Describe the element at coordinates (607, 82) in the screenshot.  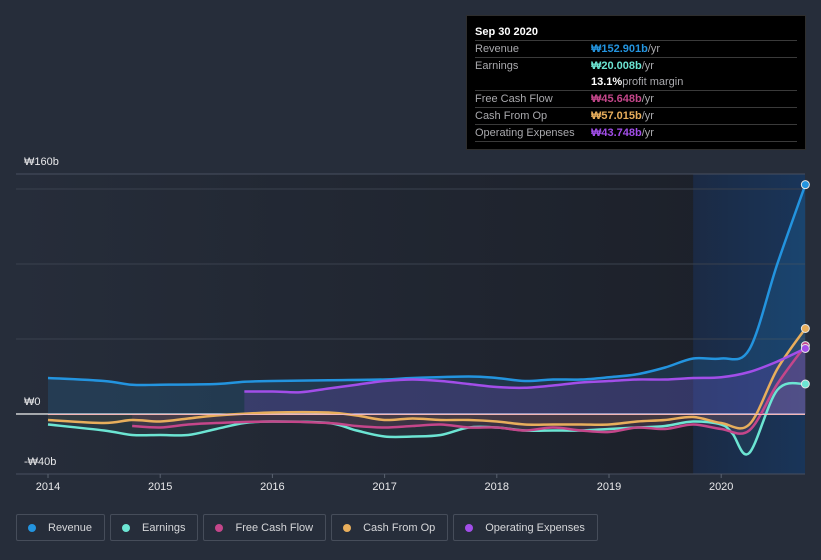
I see `tooltip-value: 13.1%` at that location.